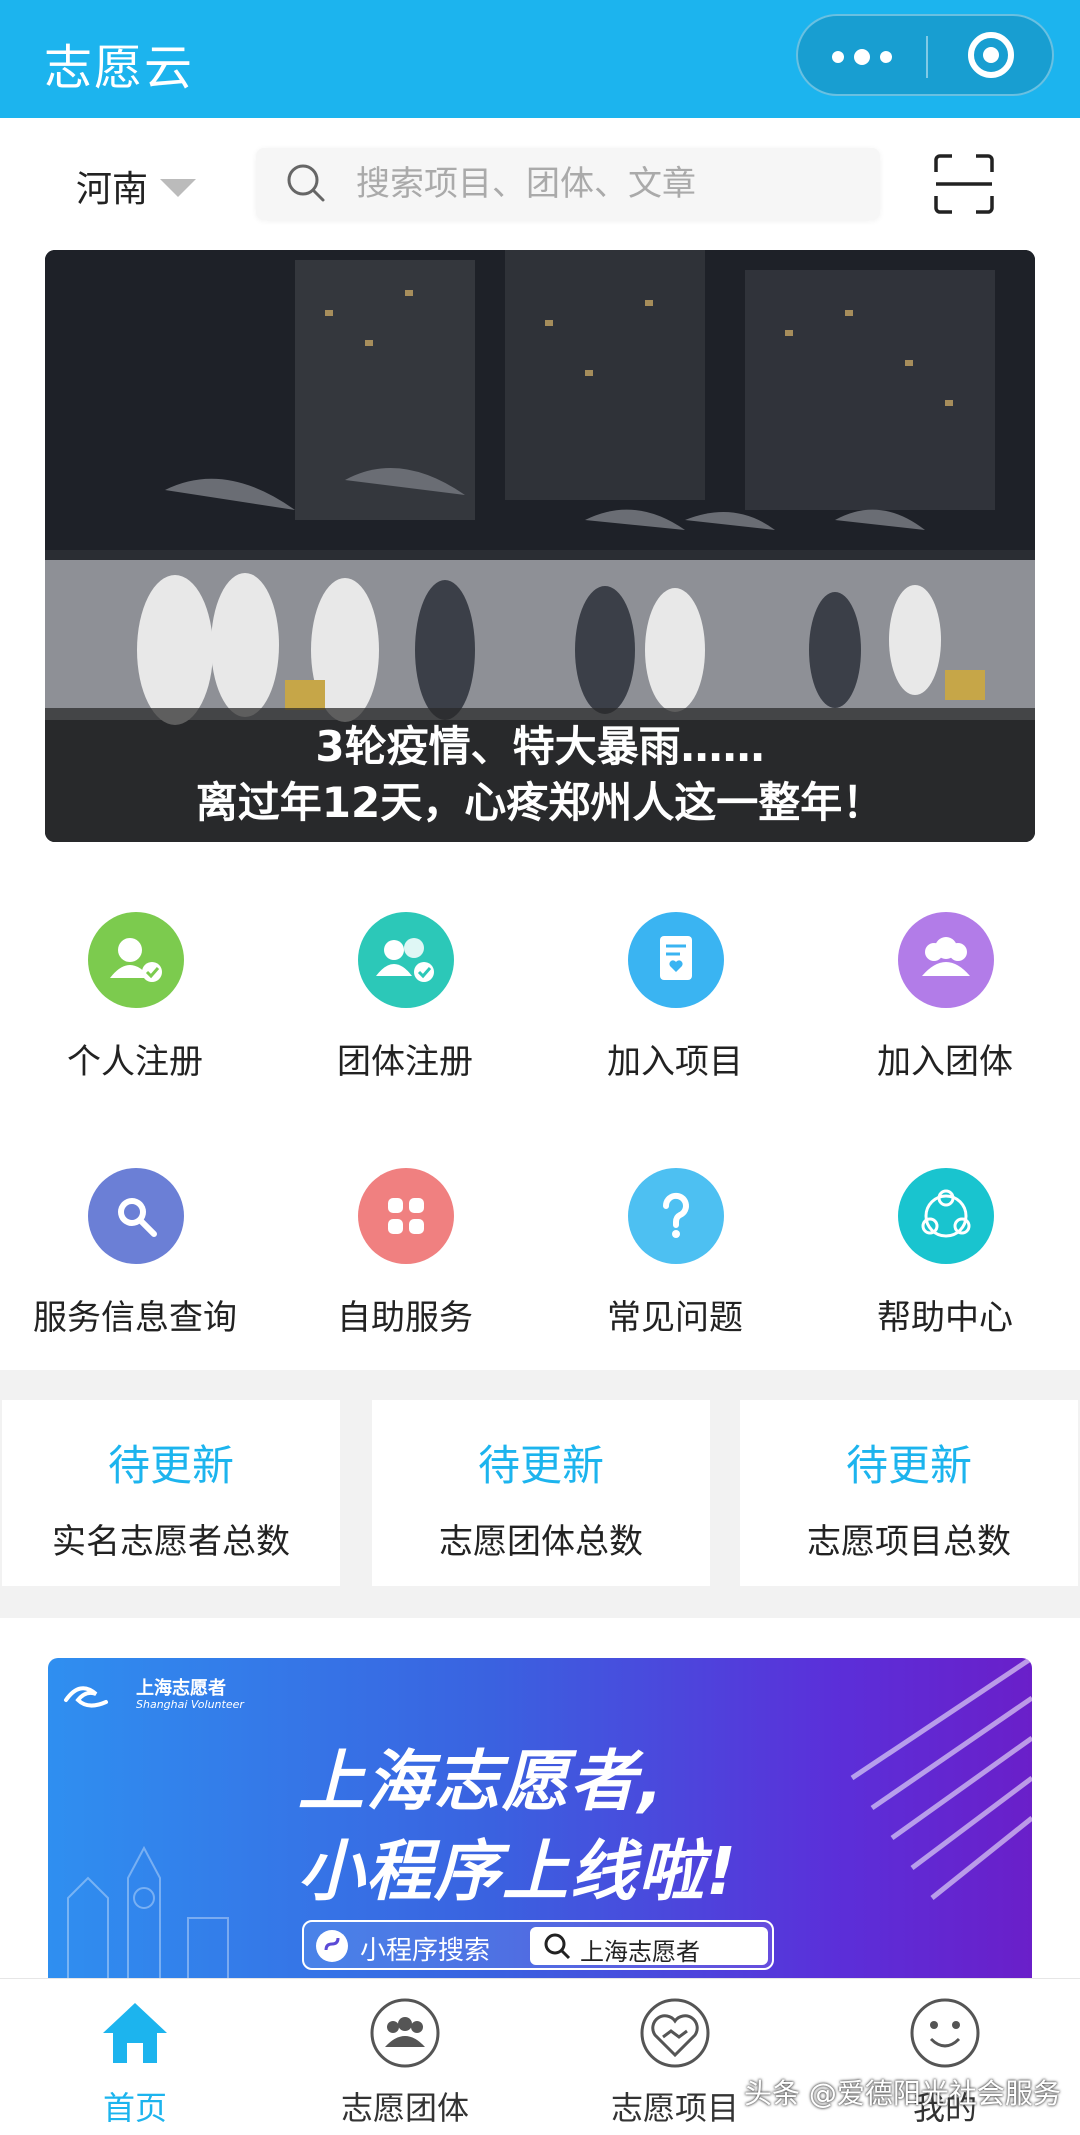 This screenshot has height=2135, width=1080. I want to click on grid-item-join-group: 加入团体, so click(945, 1012).